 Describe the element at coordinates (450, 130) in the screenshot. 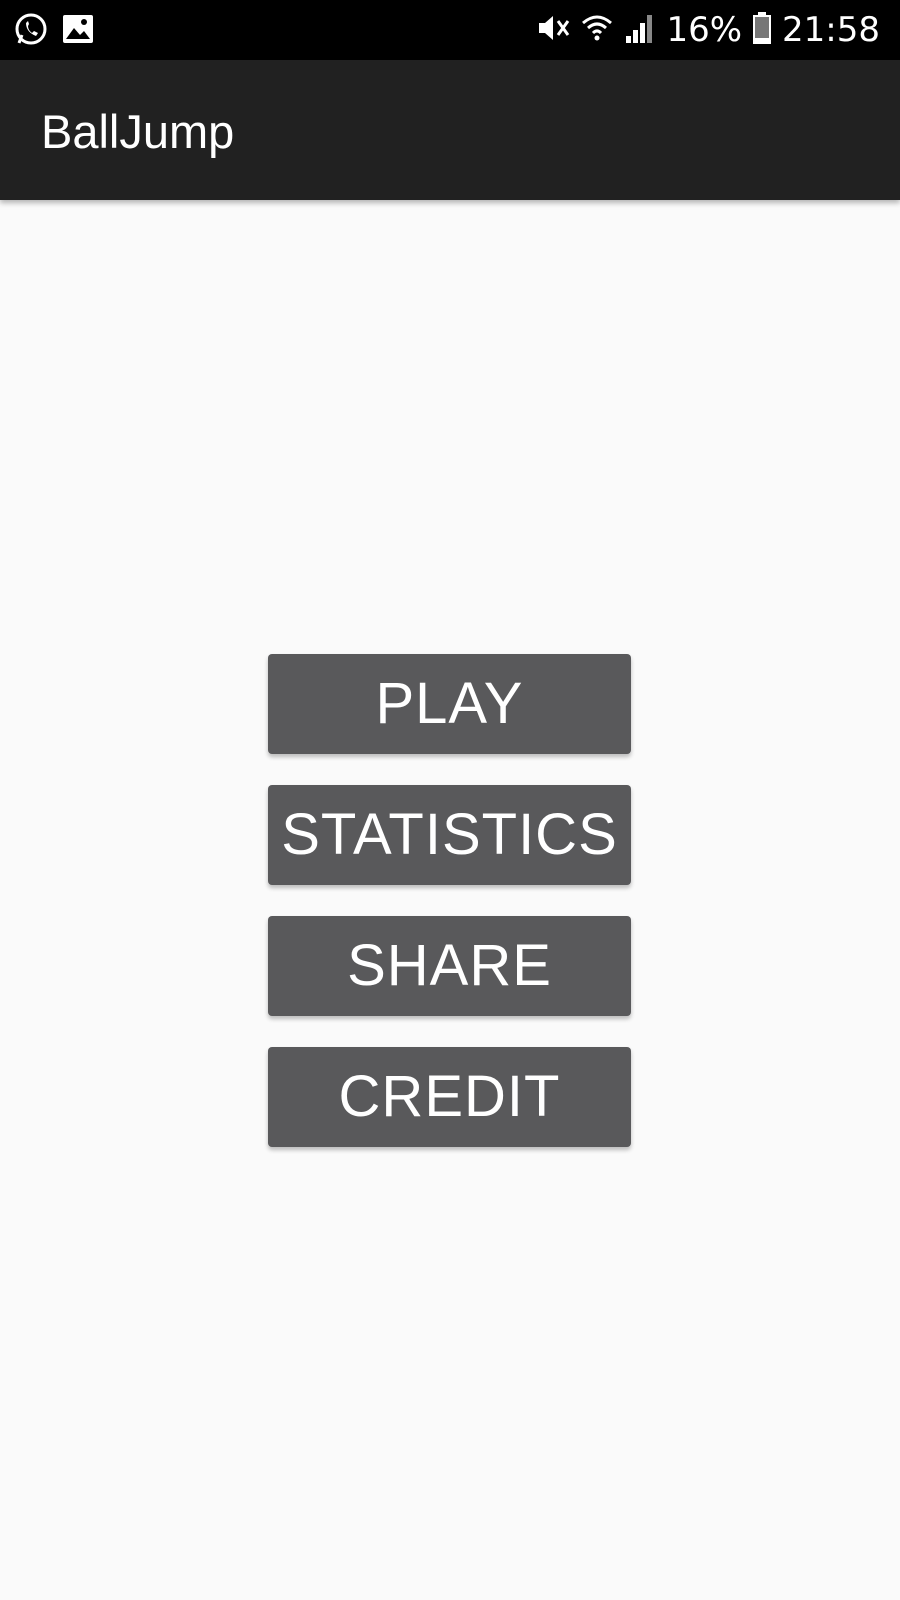

I see `app-bar: BallJump` at that location.